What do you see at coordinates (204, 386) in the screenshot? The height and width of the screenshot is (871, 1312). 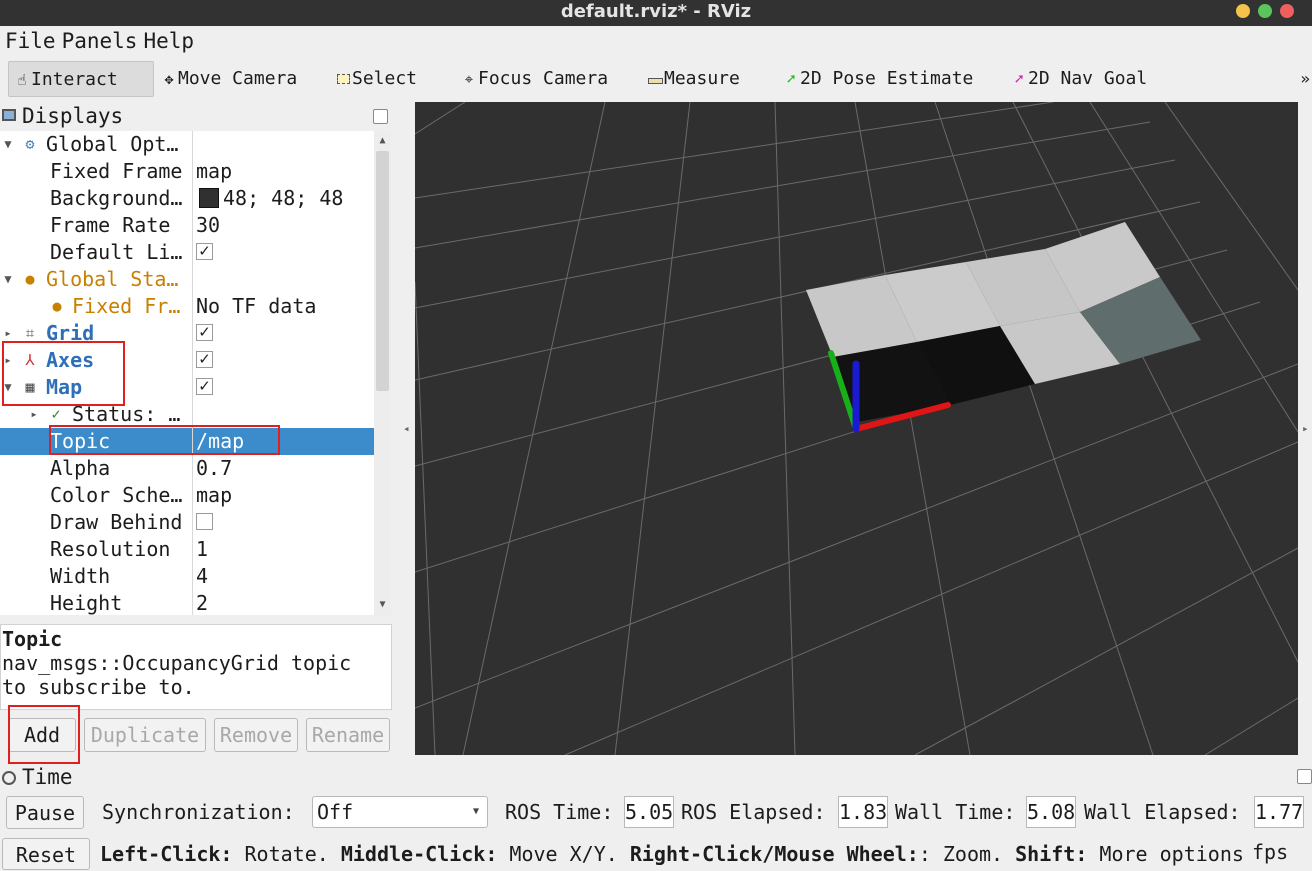 I see `map-checkbox: ✓` at bounding box center [204, 386].